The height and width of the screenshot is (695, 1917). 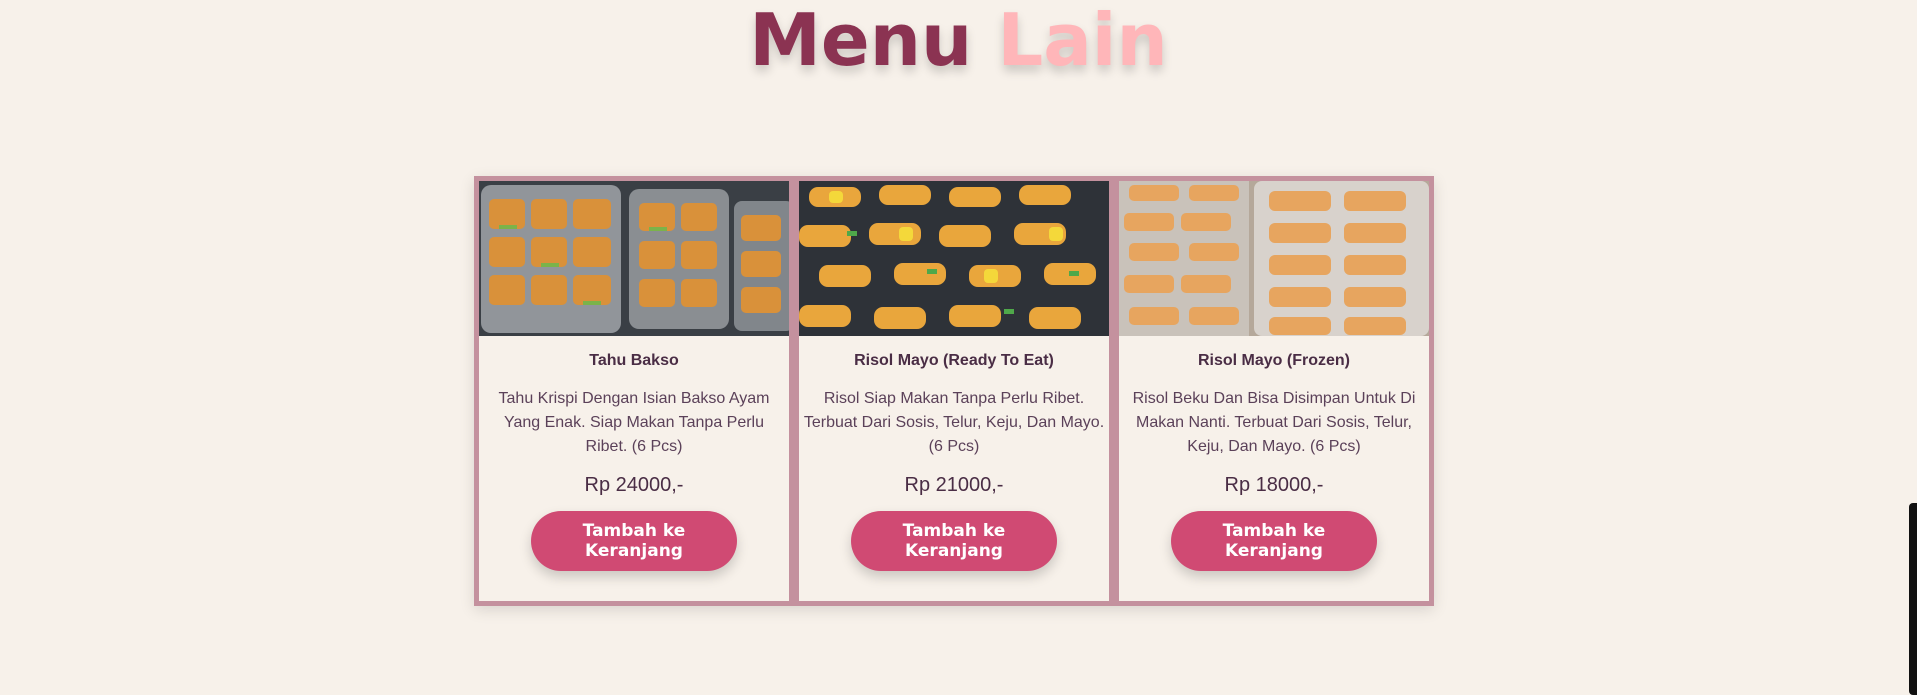 I want to click on product-price: Rp 21000,-, so click(x=954, y=485).